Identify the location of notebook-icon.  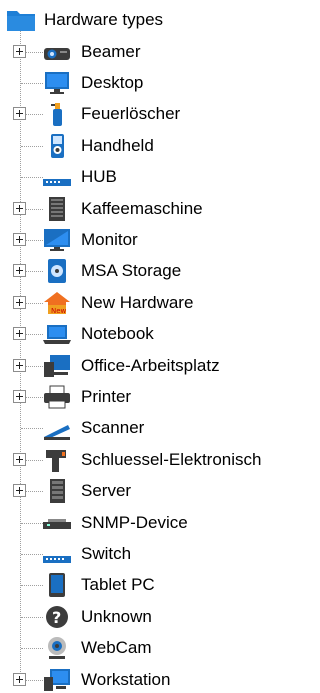
(57, 334).